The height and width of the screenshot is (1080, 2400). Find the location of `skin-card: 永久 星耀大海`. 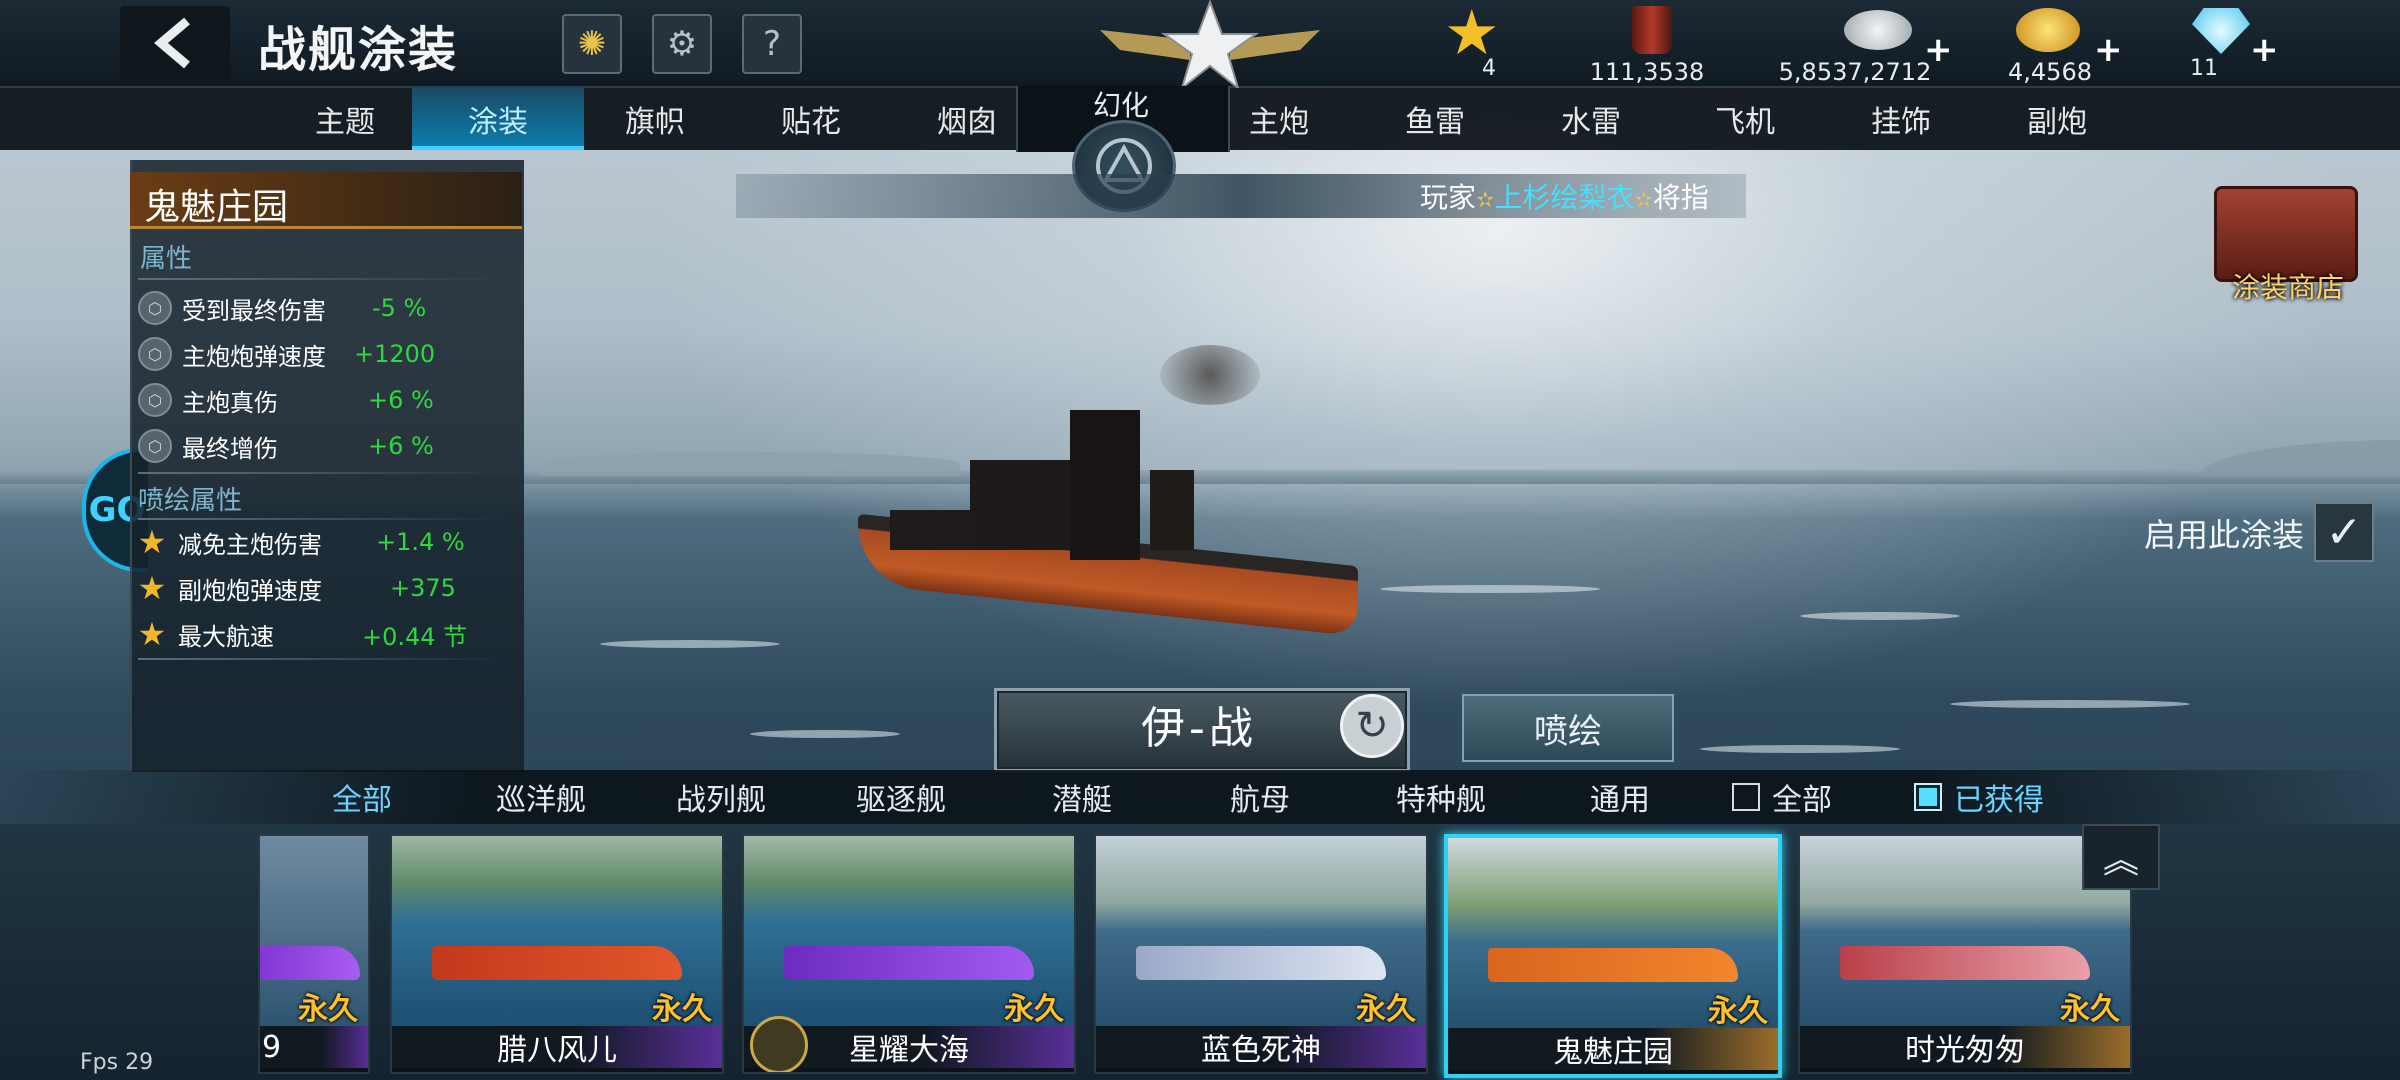

skin-card: 永久 星耀大海 is located at coordinates (909, 954).